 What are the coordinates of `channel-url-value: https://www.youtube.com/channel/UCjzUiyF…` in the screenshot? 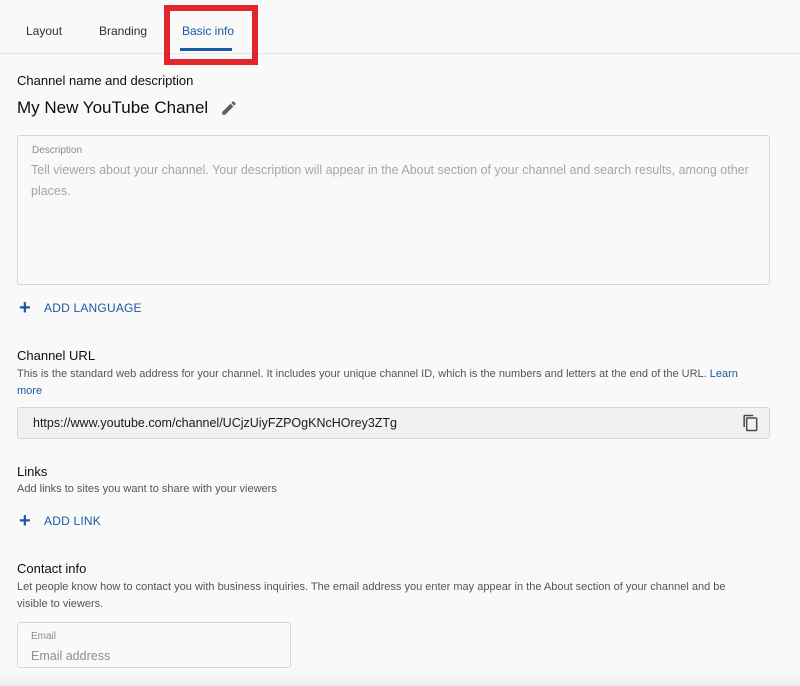 It's located at (215, 423).